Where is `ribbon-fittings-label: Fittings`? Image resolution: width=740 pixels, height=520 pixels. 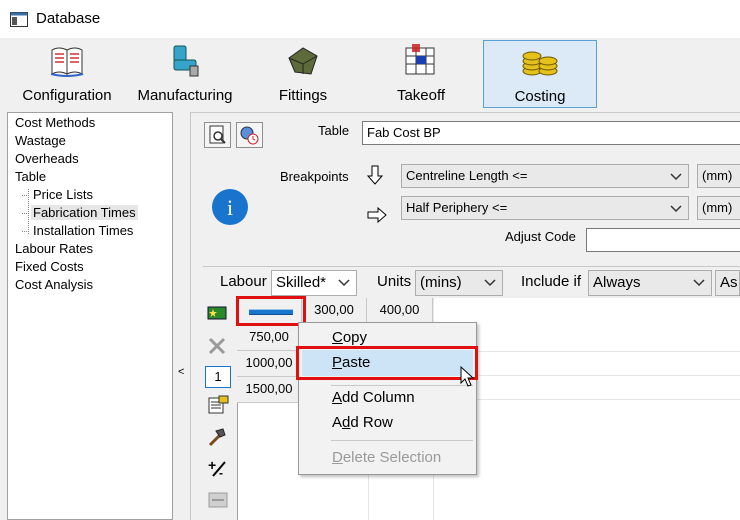 ribbon-fittings-label: Fittings is located at coordinates (303, 95).